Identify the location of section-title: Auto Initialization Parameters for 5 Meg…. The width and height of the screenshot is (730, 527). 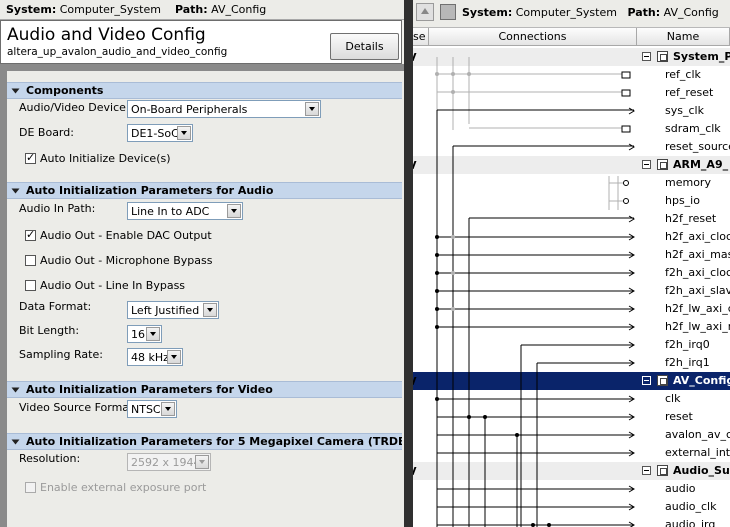
(214, 441).